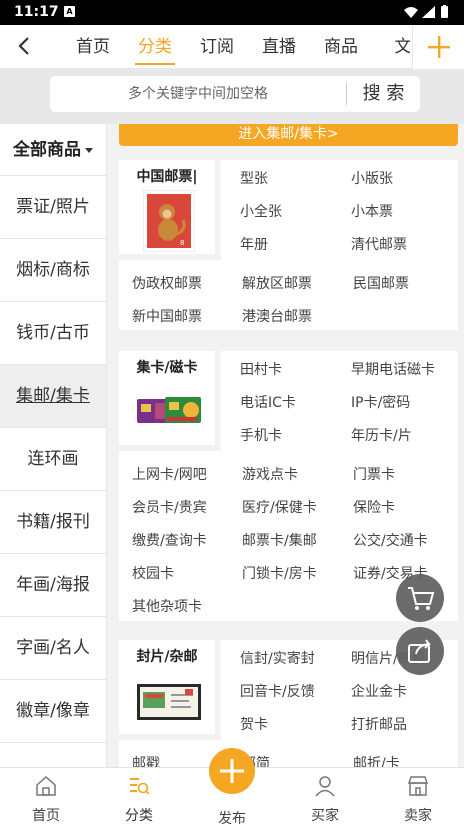 This screenshot has width=464, height=824. Describe the element at coordinates (261, 369) in the screenshot. I see `subcategory-link: 田村卡` at that location.